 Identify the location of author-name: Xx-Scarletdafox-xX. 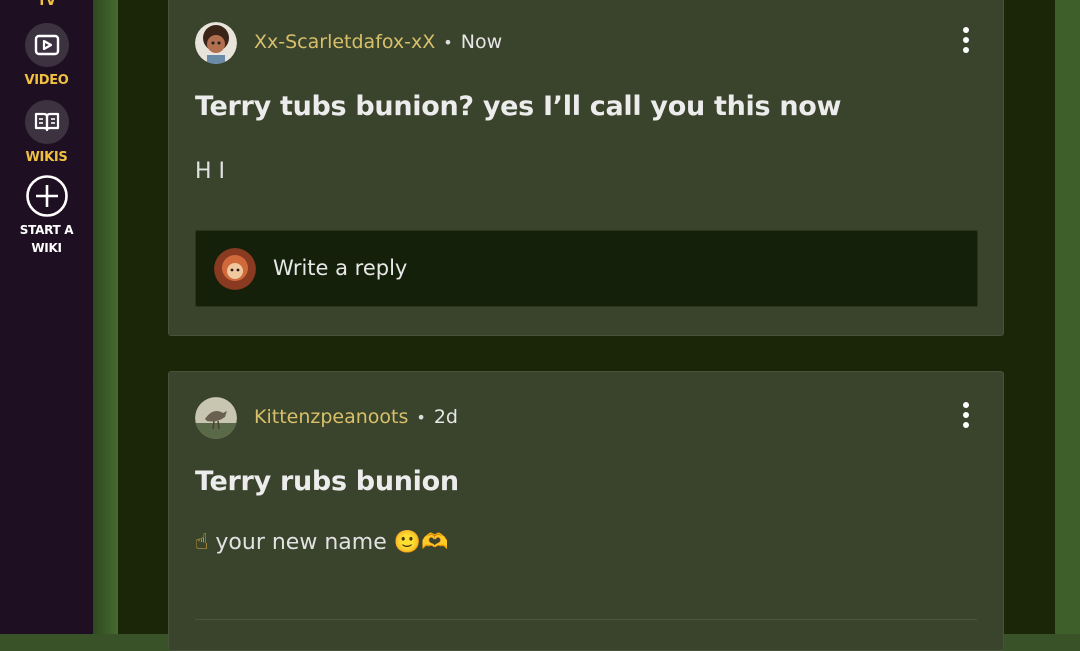
(344, 42).